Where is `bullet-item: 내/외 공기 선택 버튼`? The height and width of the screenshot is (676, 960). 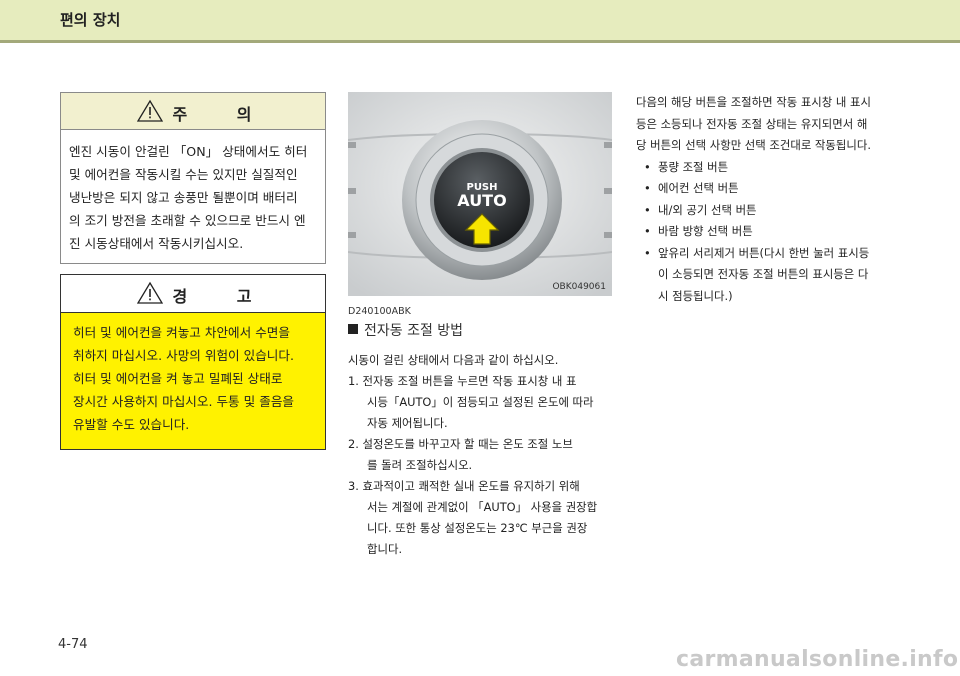
bullet-item: 내/외 공기 선택 버튼 is located at coordinates (772, 211).